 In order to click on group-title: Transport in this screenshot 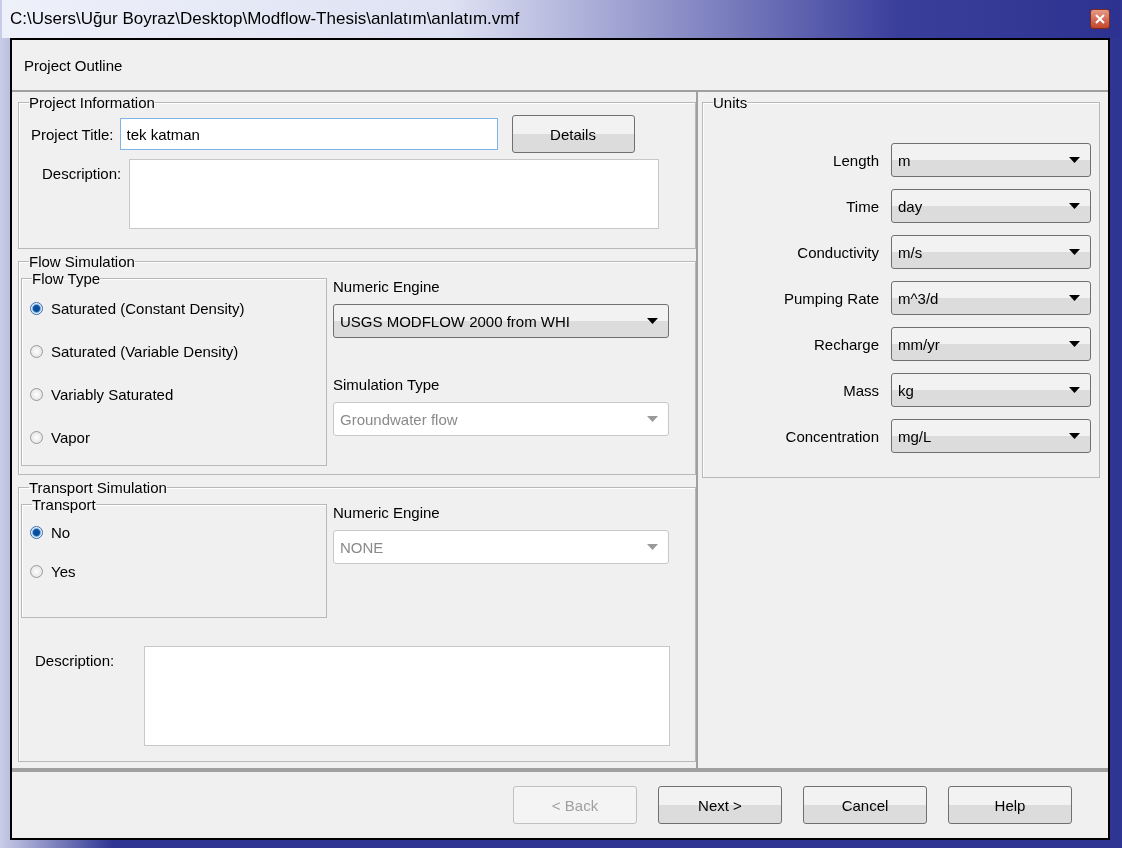, I will do `click(64, 504)`.